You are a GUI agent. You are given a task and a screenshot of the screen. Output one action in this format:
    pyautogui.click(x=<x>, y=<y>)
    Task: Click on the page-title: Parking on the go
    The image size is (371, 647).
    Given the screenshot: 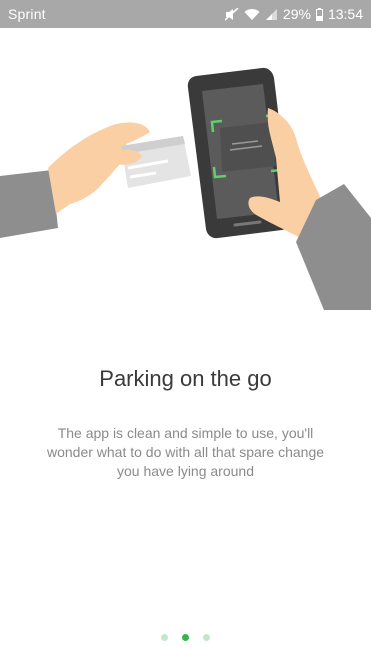 What is the action you would take?
    pyautogui.click(x=185, y=378)
    